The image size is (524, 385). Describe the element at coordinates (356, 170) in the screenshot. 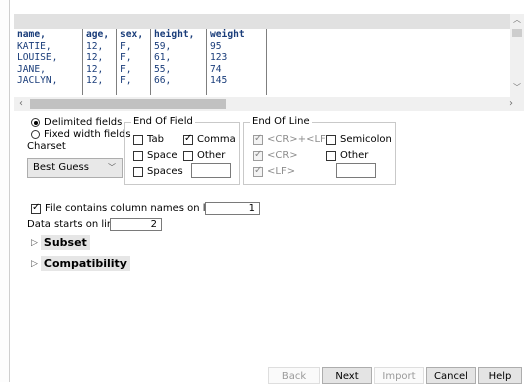

I see `other-line-input` at that location.